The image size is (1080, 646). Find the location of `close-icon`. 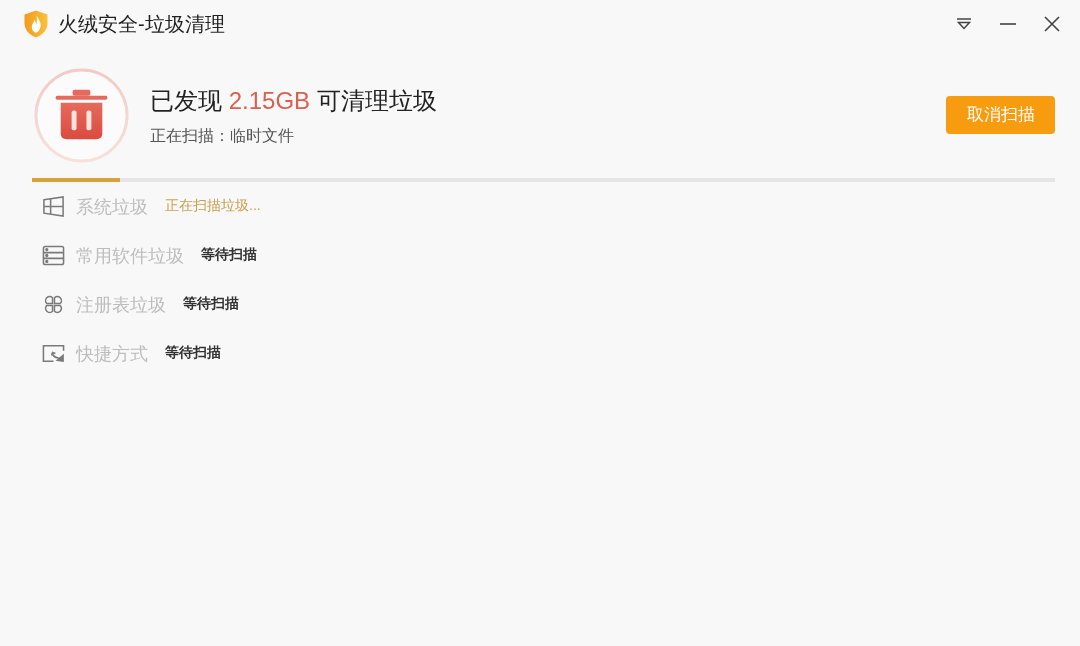

close-icon is located at coordinates (1052, 24).